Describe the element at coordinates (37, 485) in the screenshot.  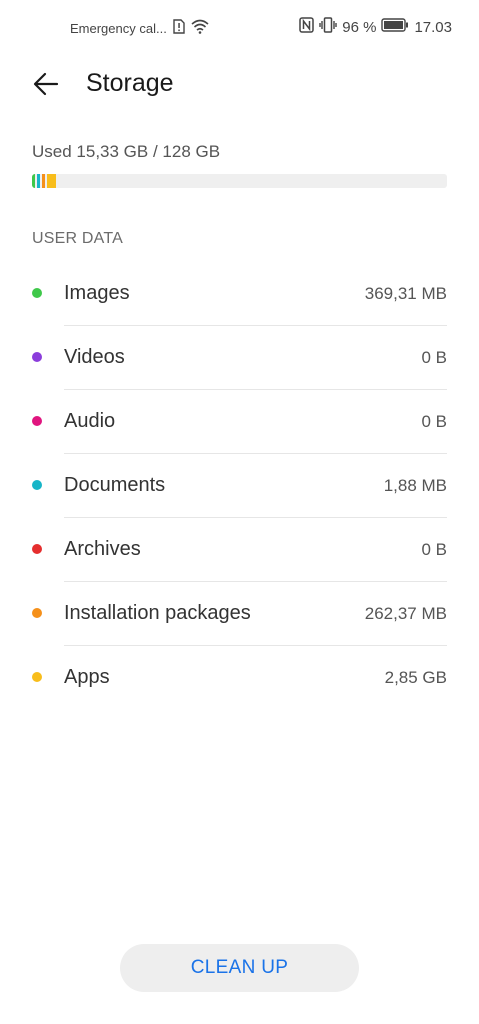
I see `documents-color-dot` at that location.